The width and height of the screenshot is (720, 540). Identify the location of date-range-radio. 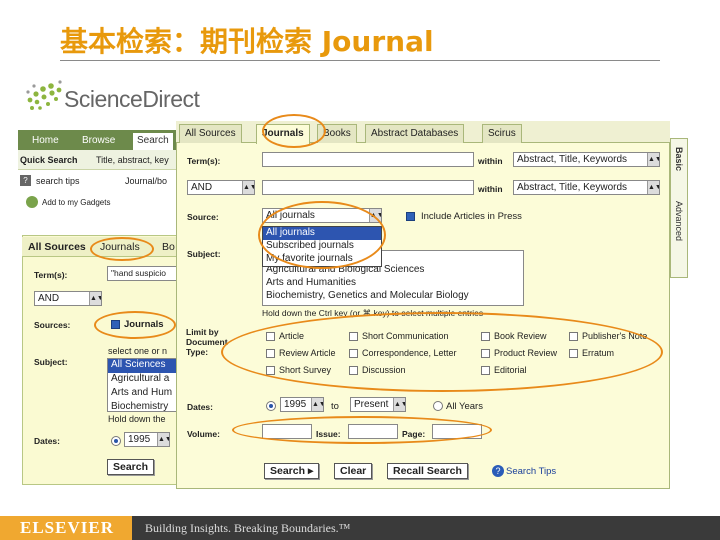
(271, 406).